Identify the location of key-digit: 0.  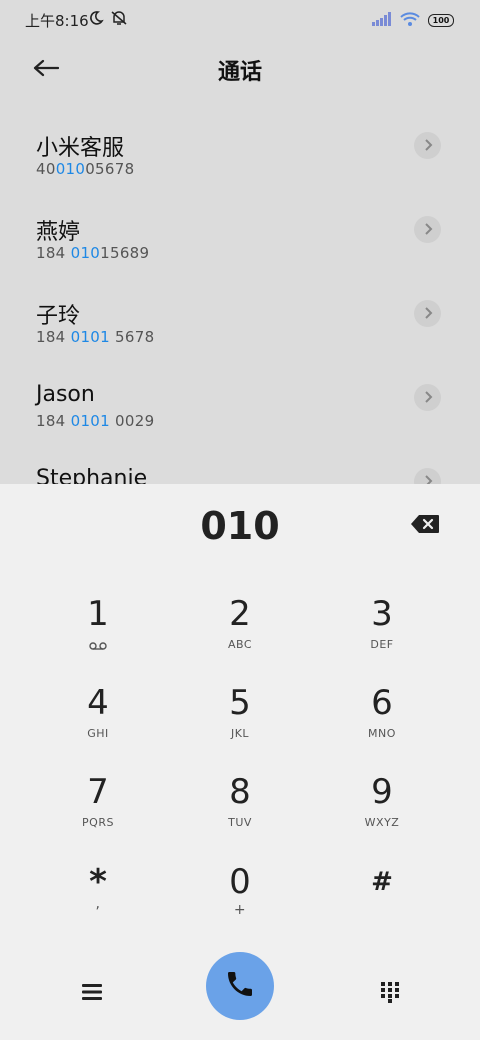
(240, 882).